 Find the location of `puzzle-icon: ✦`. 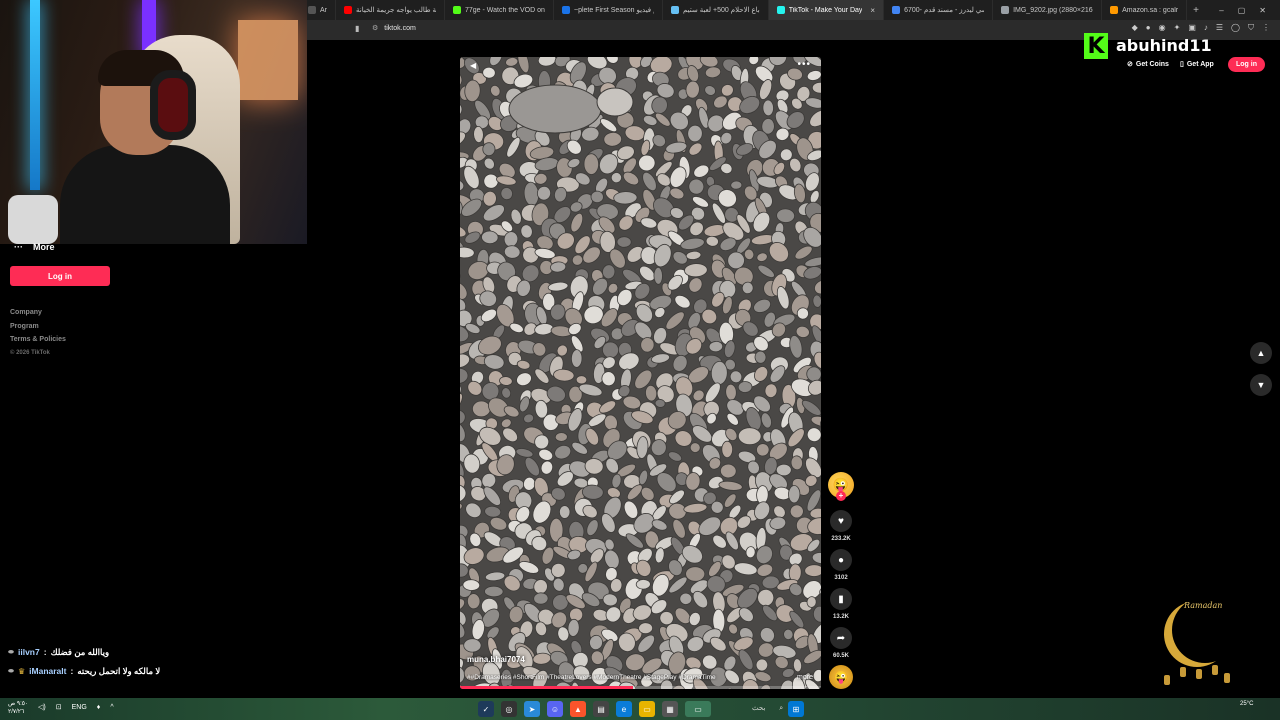

puzzle-icon: ✦ is located at coordinates (1177, 28).